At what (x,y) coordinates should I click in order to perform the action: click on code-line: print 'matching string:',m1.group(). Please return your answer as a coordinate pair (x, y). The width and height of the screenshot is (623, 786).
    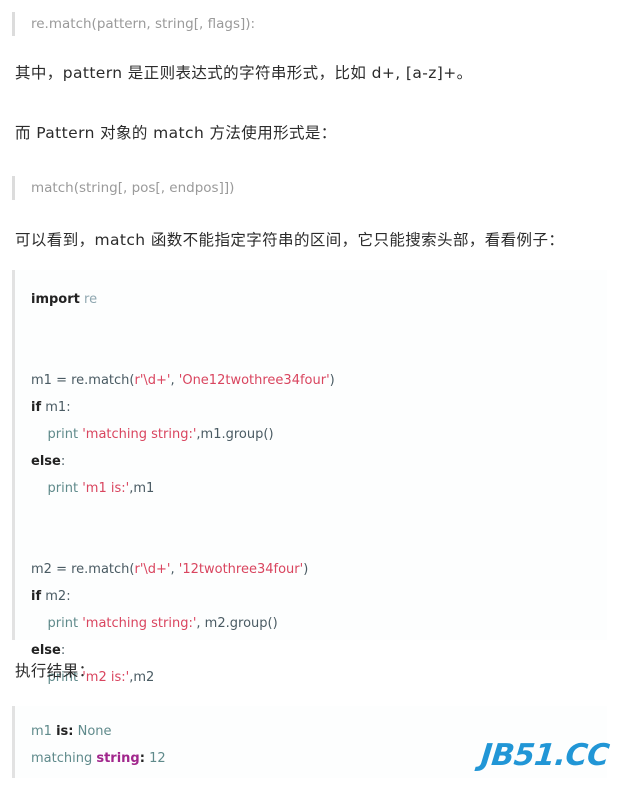
    Looking at the image, I should click on (319, 434).